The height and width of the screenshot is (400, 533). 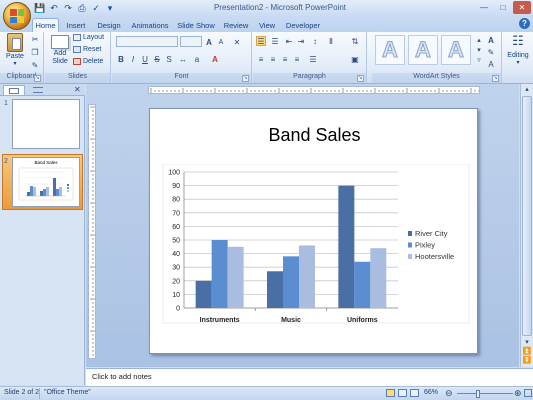 What do you see at coordinates (275, 41) in the screenshot?
I see `numbering-icon: ☰` at bounding box center [275, 41].